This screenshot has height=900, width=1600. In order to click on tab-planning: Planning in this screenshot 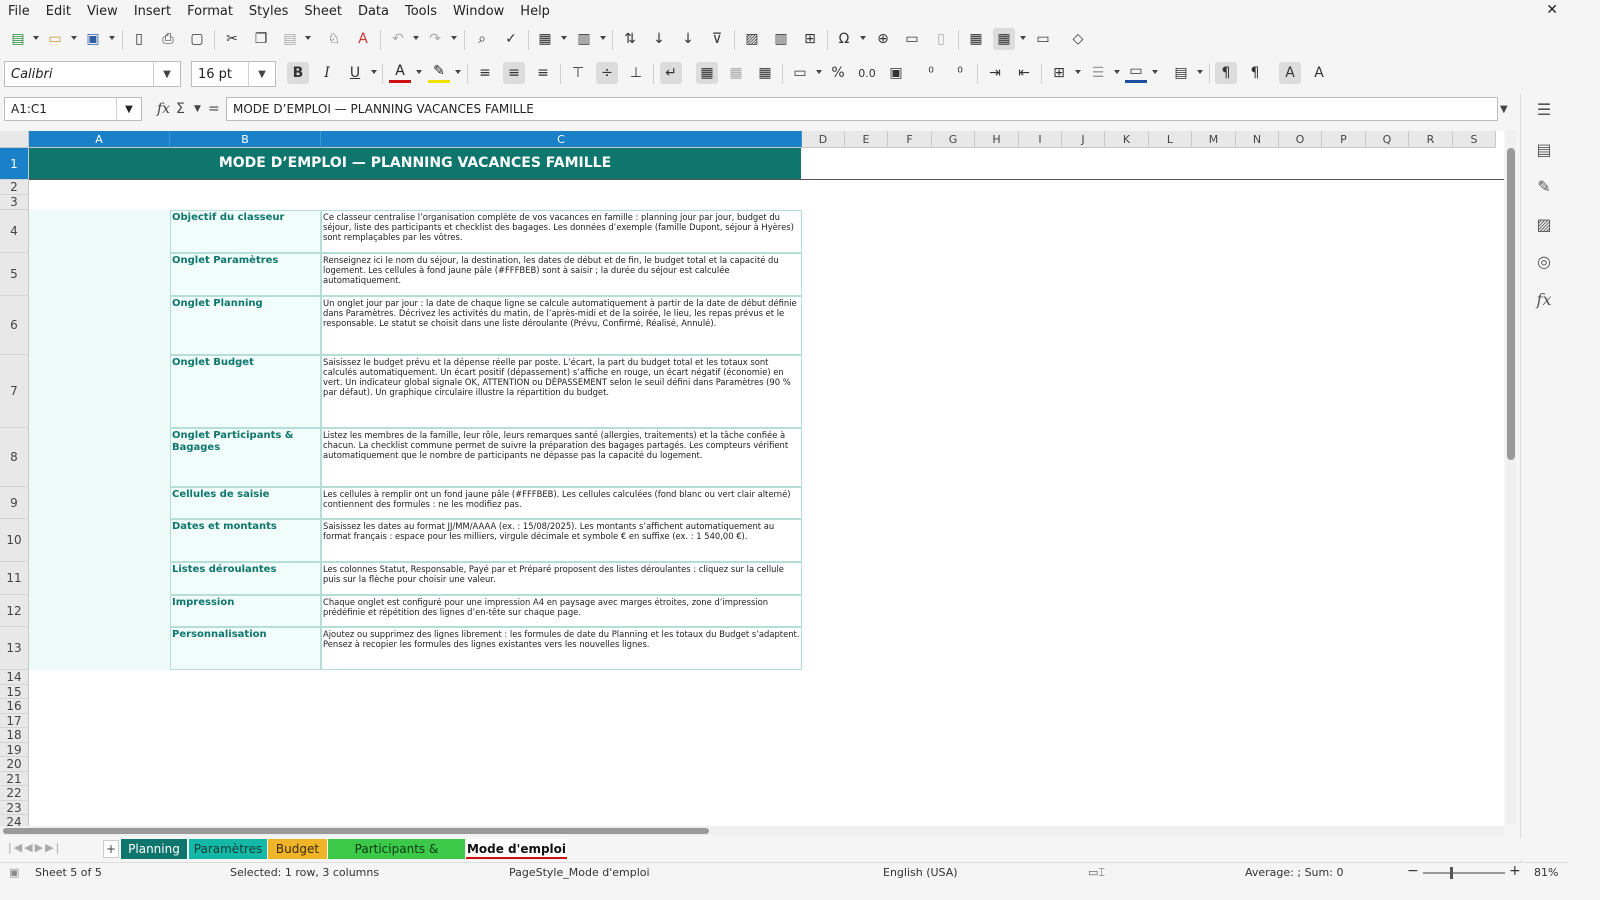, I will do `click(154, 849)`.